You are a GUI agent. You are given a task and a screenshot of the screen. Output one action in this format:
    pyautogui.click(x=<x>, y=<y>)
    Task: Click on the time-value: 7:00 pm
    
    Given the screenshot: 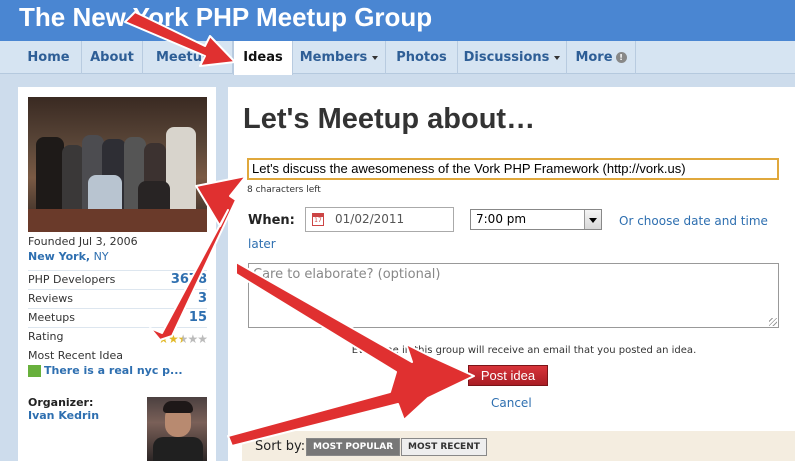 What is the action you would take?
    pyautogui.click(x=501, y=219)
    